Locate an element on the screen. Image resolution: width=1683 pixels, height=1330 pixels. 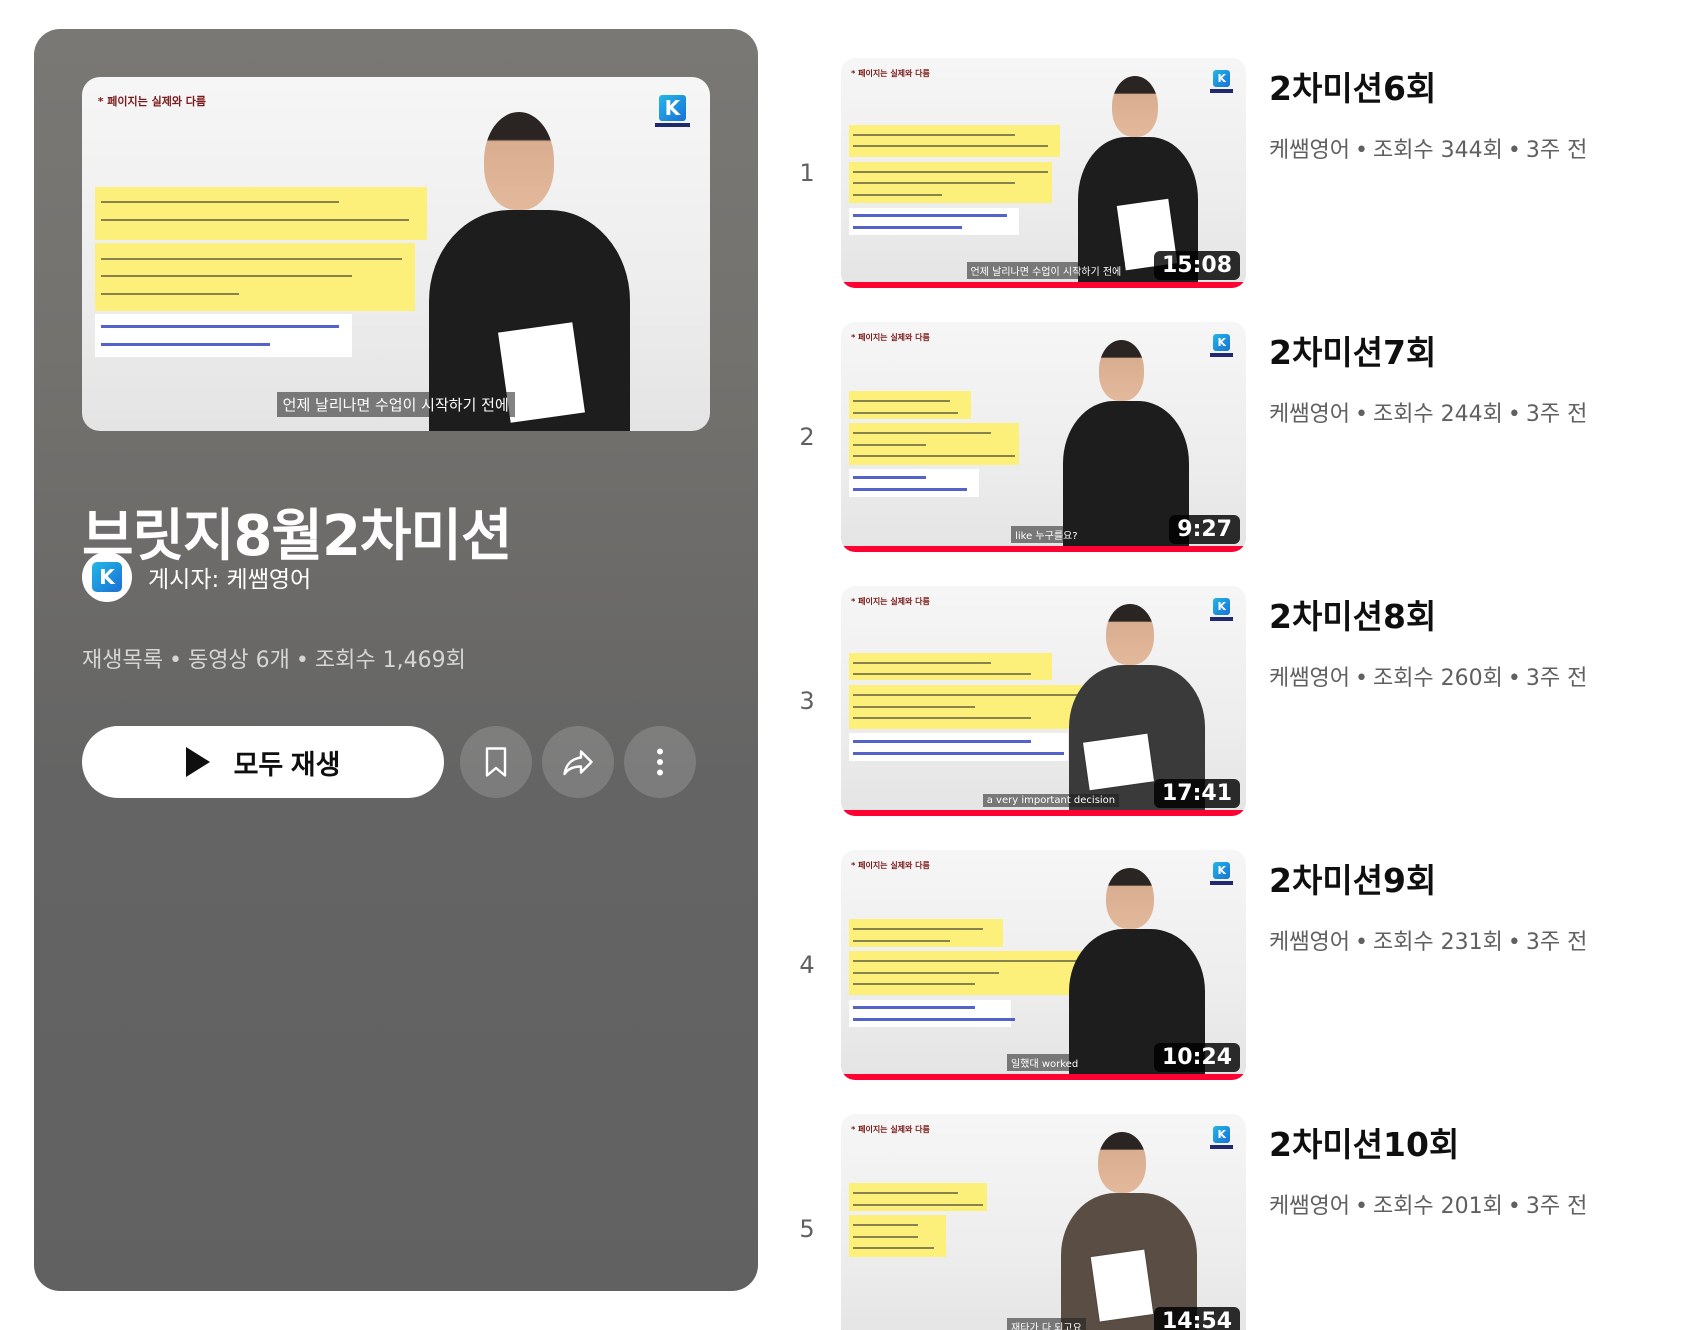
duration-badge: 9:27 is located at coordinates (1204, 529).